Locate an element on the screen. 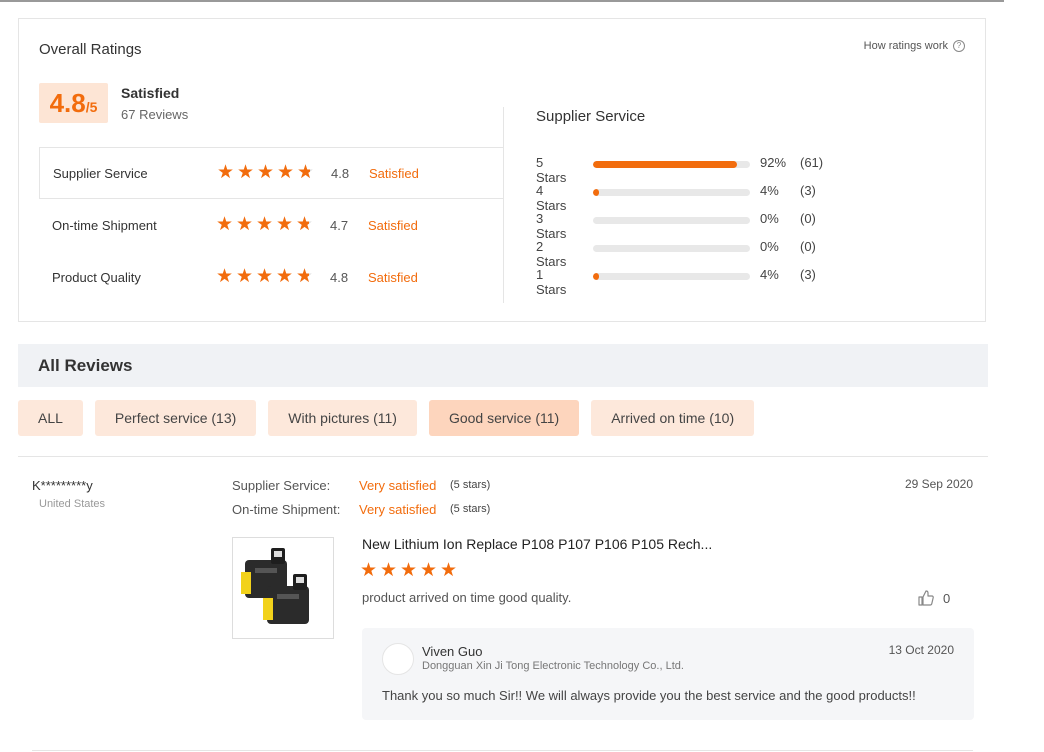 This screenshot has height=752, width=1044. aspect-name: Supplier Service is located at coordinates (100, 173).